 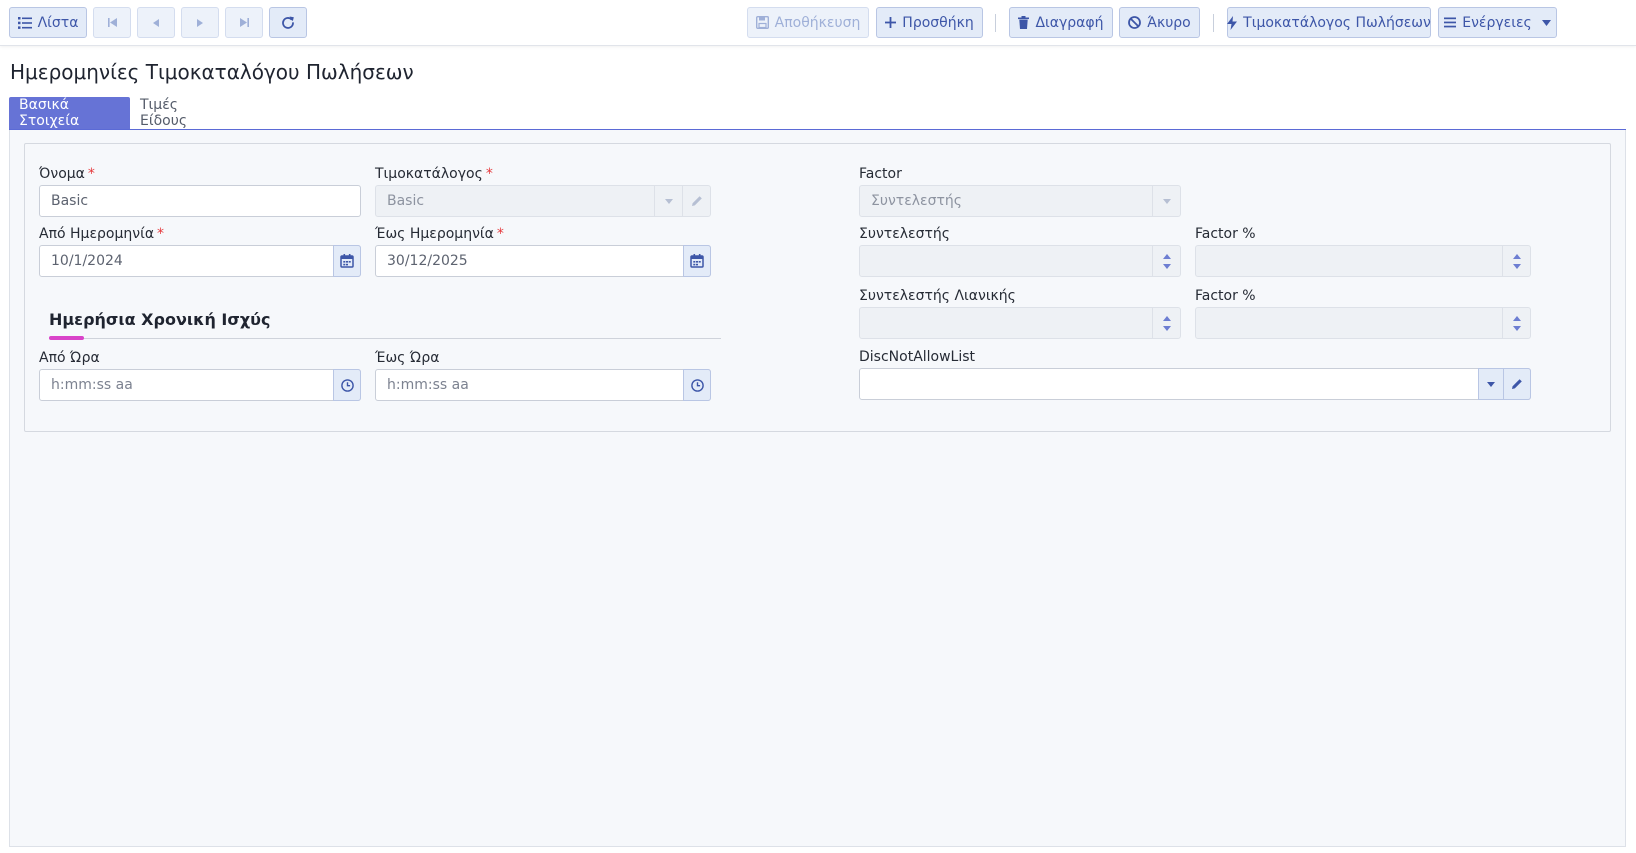 I want to click on delete-button: Διαγραφή, so click(x=1061, y=22).